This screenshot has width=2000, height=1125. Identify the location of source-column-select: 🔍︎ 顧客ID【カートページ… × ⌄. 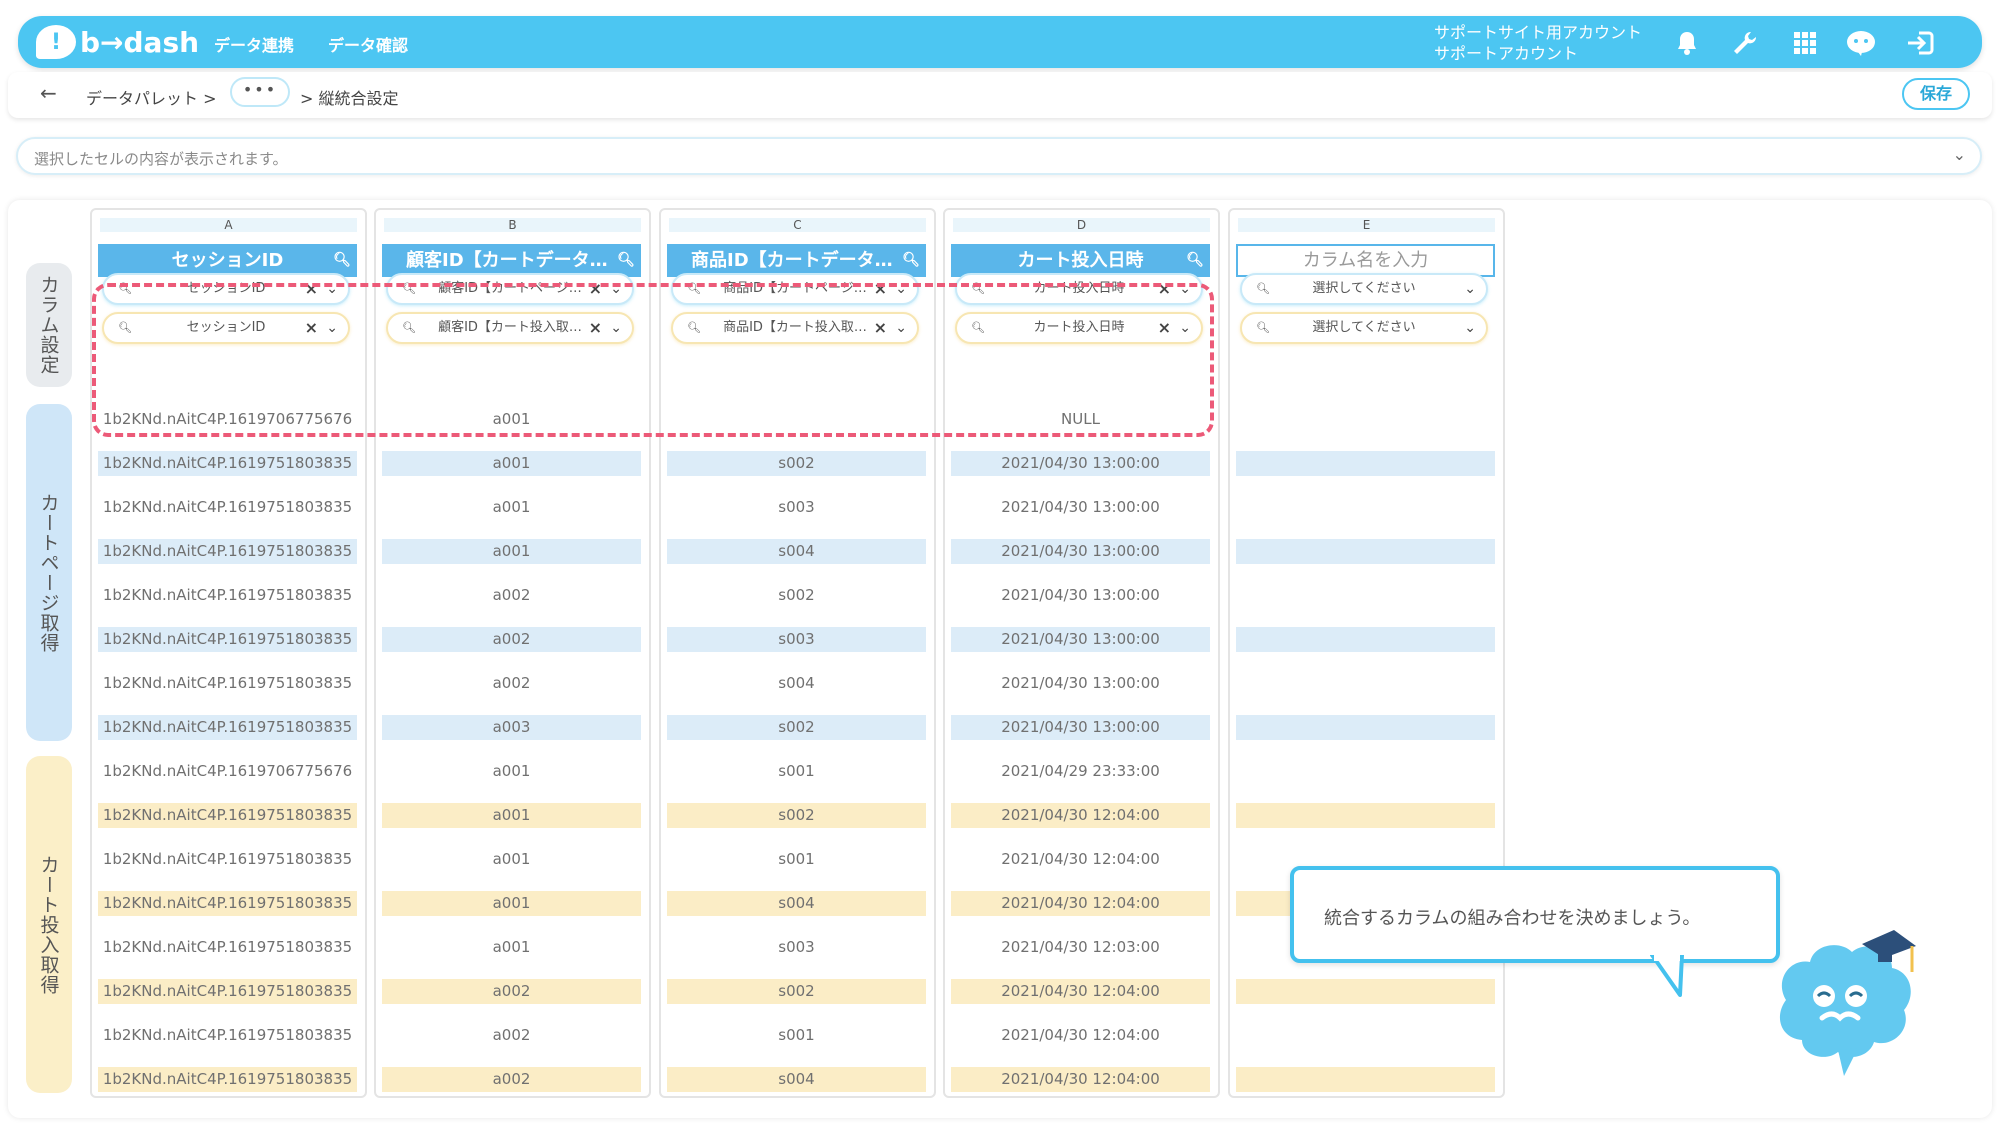
(510, 289).